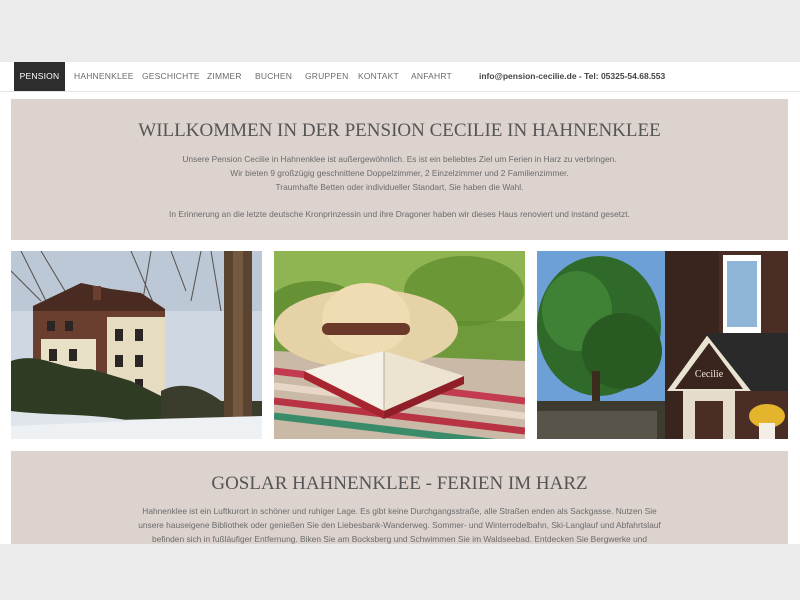  What do you see at coordinates (431, 76) in the screenshot?
I see `nav-item-anfahrt: ANFAHRT` at bounding box center [431, 76].